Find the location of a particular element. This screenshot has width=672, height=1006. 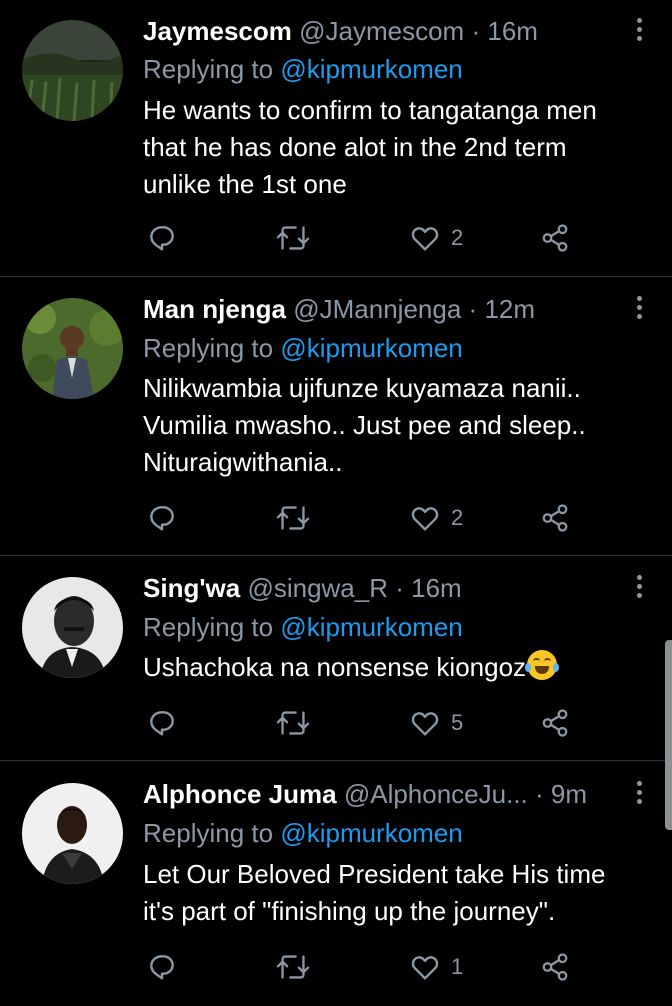

author-name: Alphonce Juma is located at coordinates (240, 794).